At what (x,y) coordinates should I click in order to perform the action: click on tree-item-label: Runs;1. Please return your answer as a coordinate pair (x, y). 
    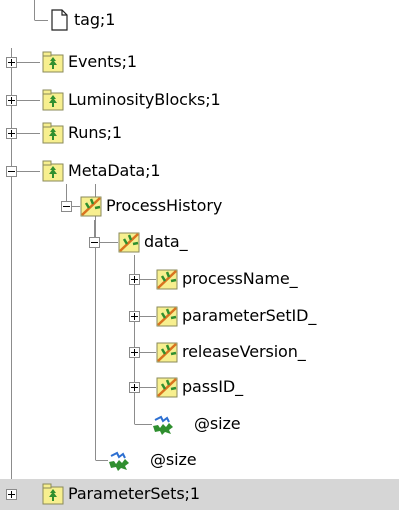
    Looking at the image, I should click on (95, 132).